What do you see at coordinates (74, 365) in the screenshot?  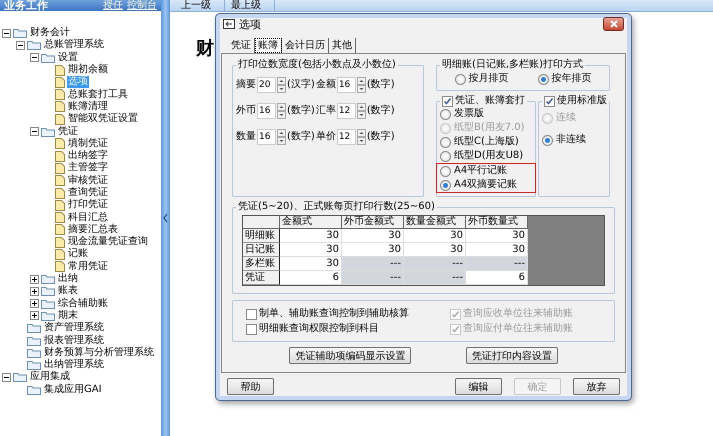 I see `tree-item: 出纳管理系统` at bounding box center [74, 365].